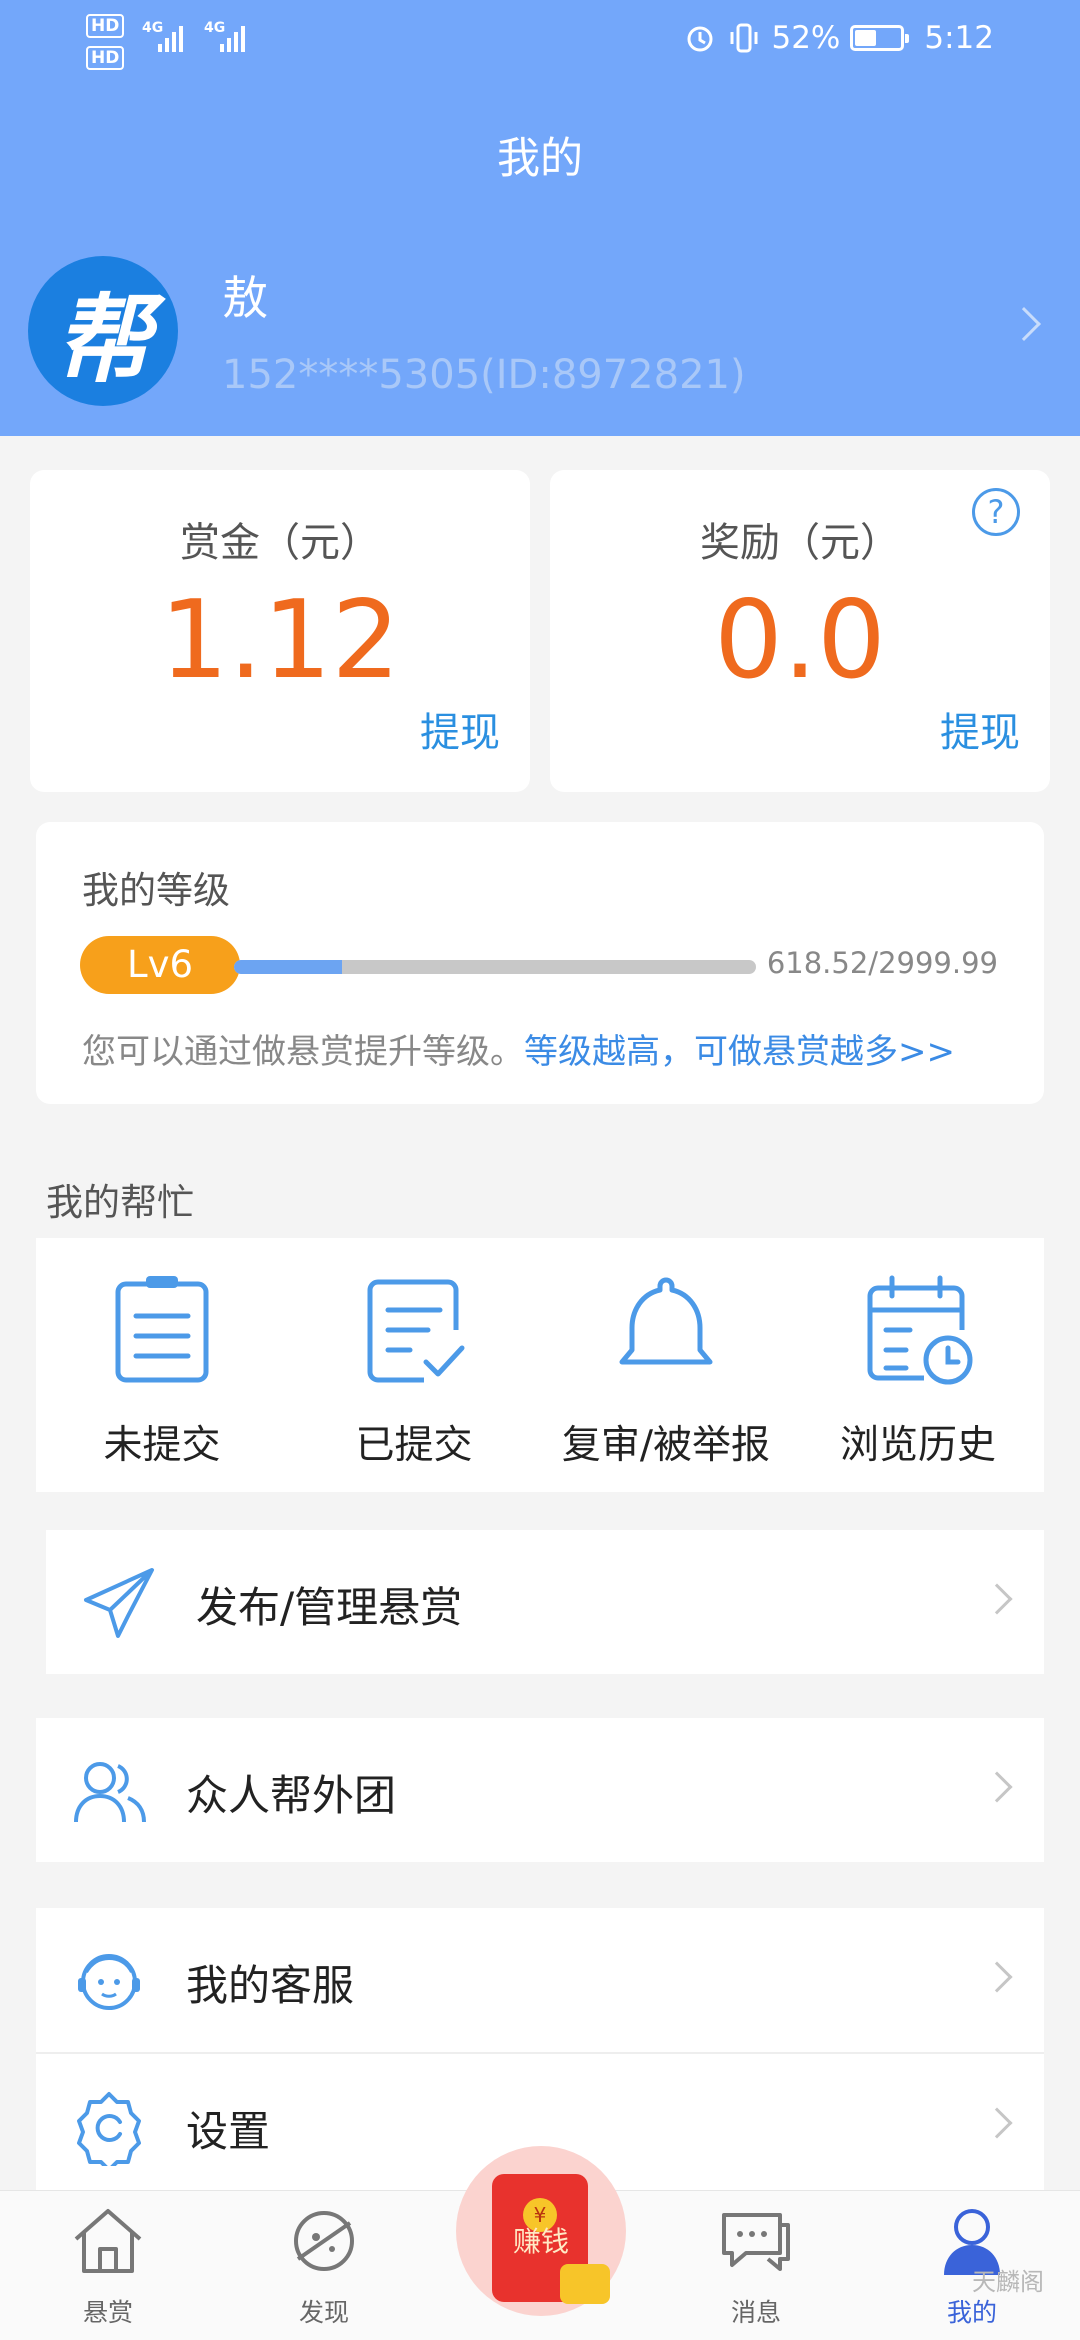  I want to click on menu-label: 设置, so click(228, 2131).